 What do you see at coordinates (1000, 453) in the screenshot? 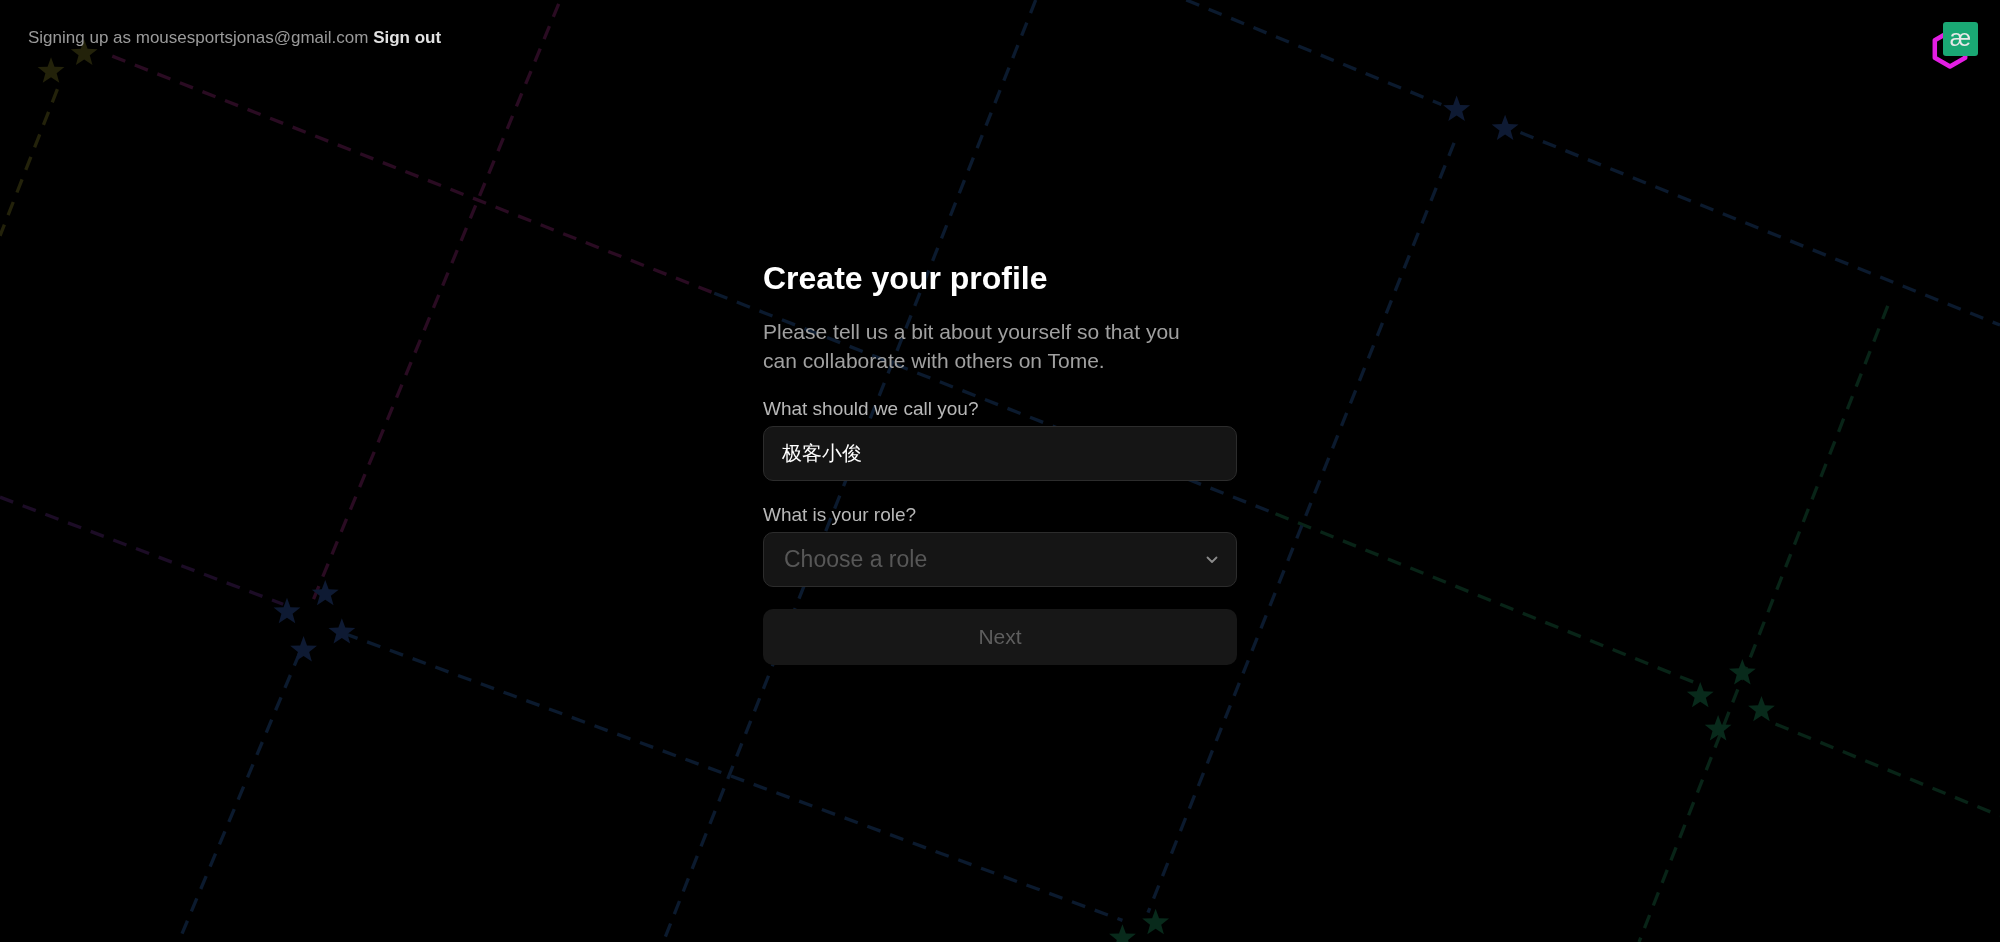
I see `name-input: 极客小俊` at bounding box center [1000, 453].